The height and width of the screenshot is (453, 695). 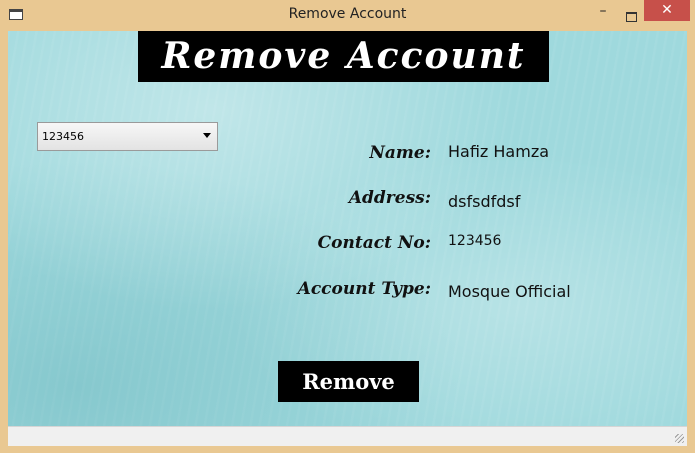 What do you see at coordinates (347, 15) in the screenshot?
I see `title-bar: Remove Account – ✕` at bounding box center [347, 15].